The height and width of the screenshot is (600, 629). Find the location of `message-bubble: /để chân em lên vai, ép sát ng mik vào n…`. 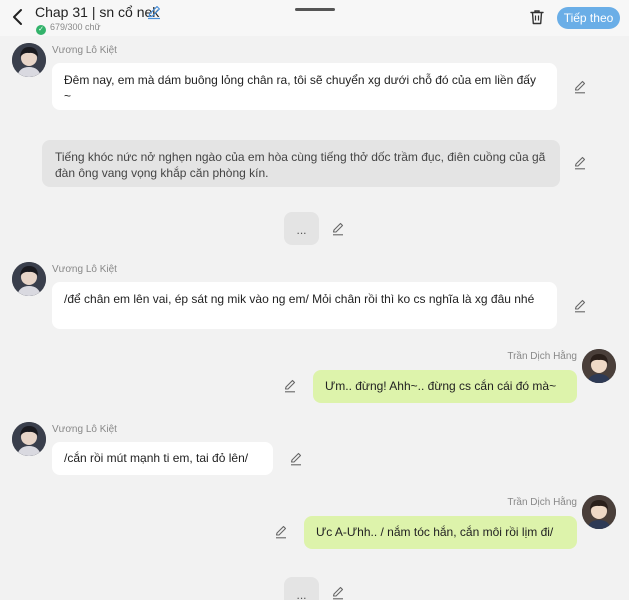

message-bubble: /để chân em lên vai, ép sát ng mik vào n… is located at coordinates (304, 305).